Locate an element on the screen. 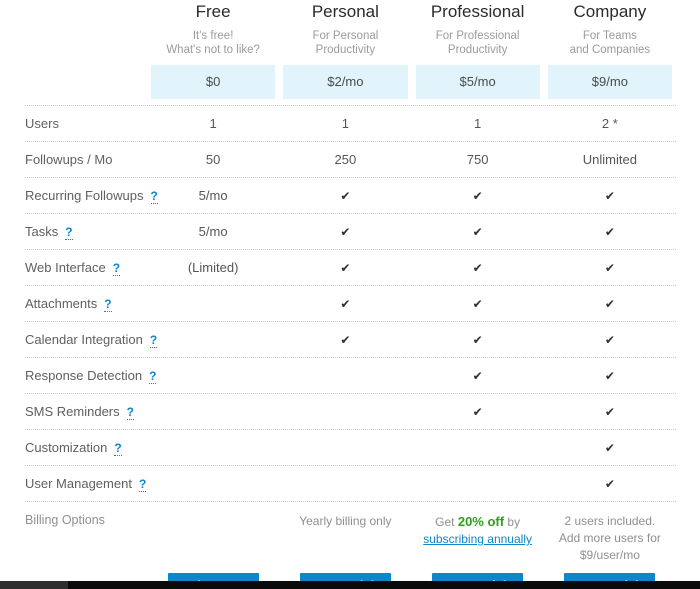 The width and height of the screenshot is (700, 589). feature-label: Customization is located at coordinates (66, 447).